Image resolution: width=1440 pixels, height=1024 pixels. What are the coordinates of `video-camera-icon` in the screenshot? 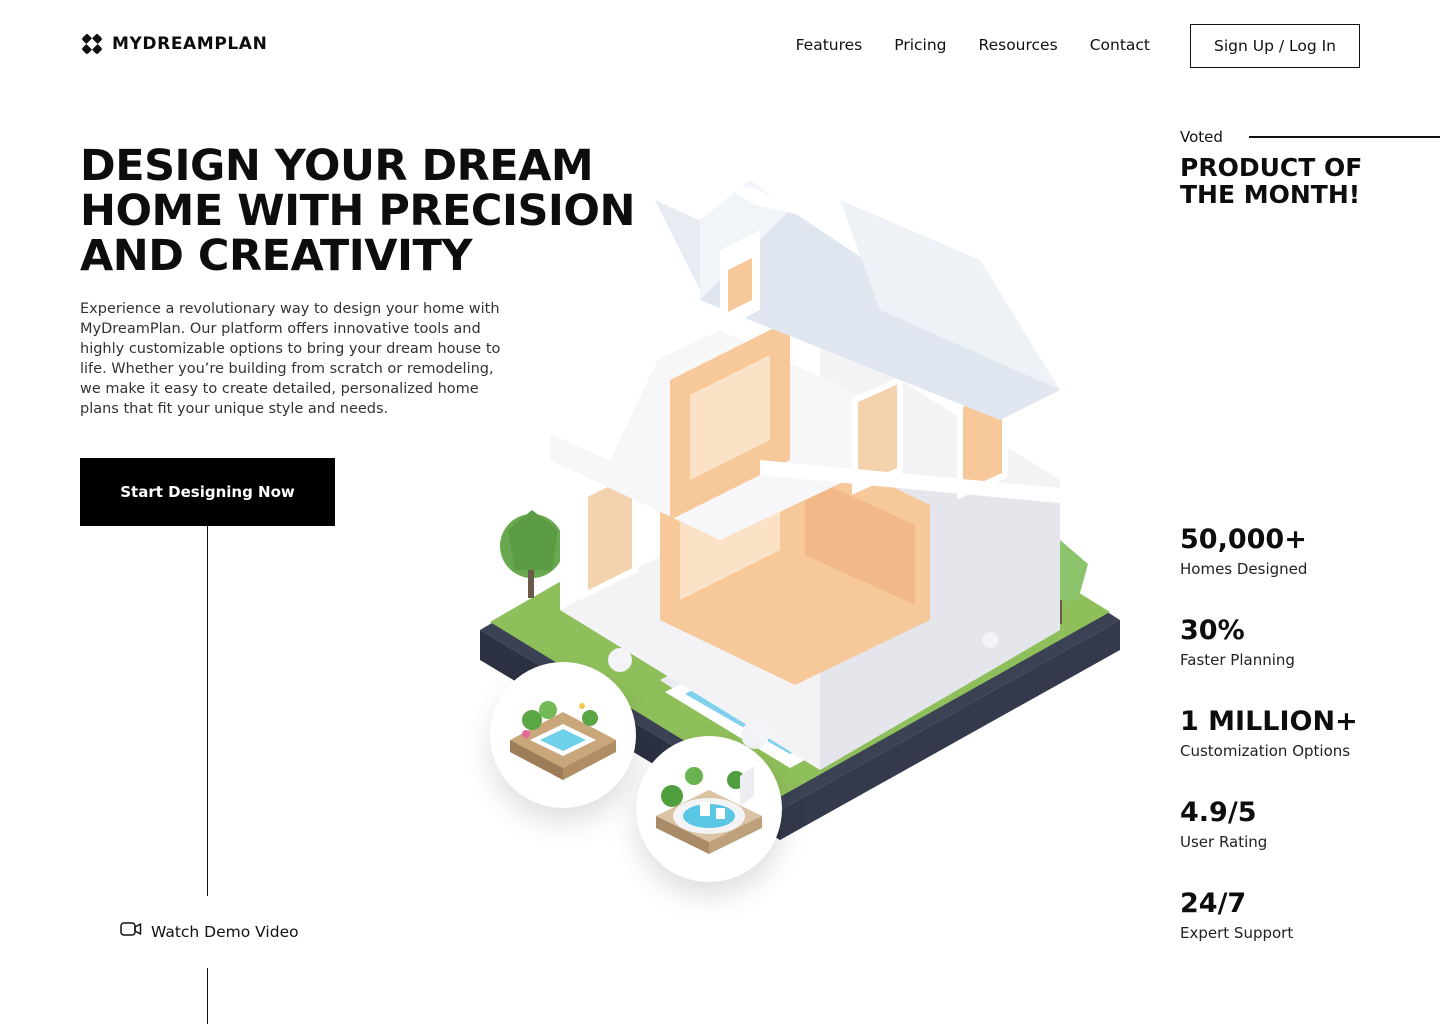 It's located at (131, 931).